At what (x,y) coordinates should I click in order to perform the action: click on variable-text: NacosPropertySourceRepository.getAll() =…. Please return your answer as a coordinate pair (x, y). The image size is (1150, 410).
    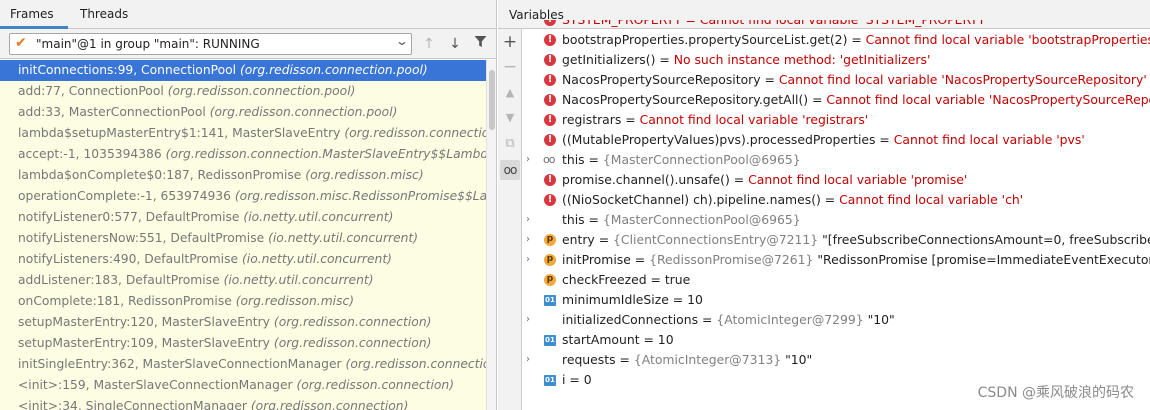
    Looking at the image, I should click on (856, 100).